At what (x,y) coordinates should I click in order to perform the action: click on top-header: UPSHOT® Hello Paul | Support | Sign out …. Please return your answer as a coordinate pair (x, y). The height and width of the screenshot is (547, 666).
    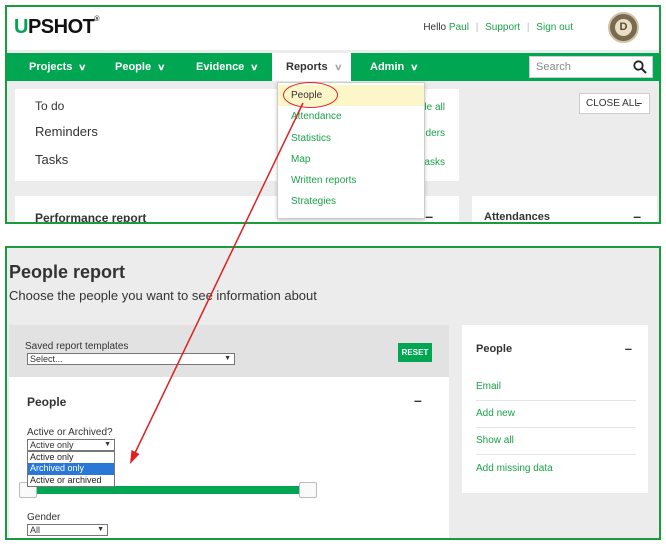
    Looking at the image, I should click on (333, 28).